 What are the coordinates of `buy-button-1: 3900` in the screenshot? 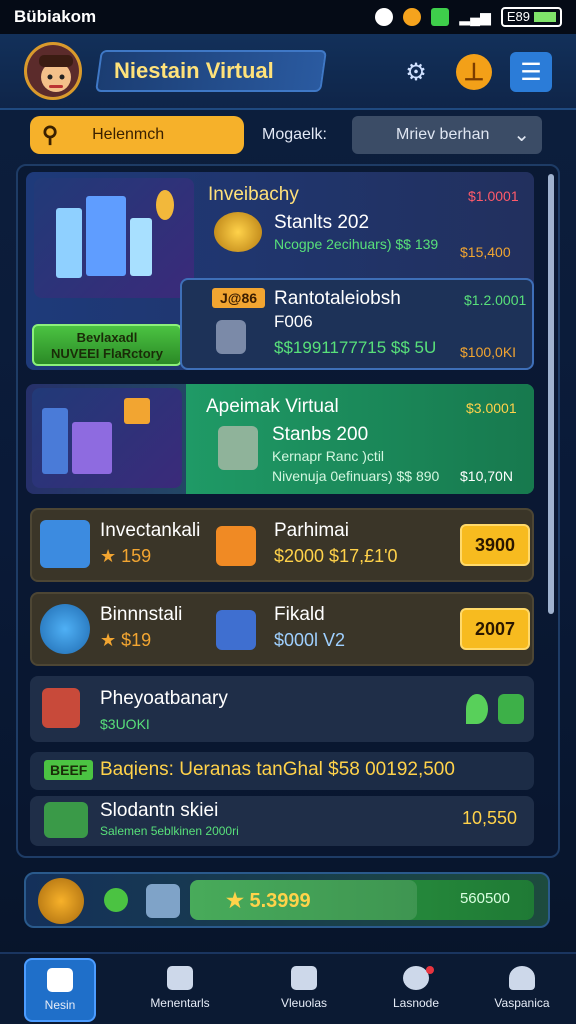 It's located at (495, 545).